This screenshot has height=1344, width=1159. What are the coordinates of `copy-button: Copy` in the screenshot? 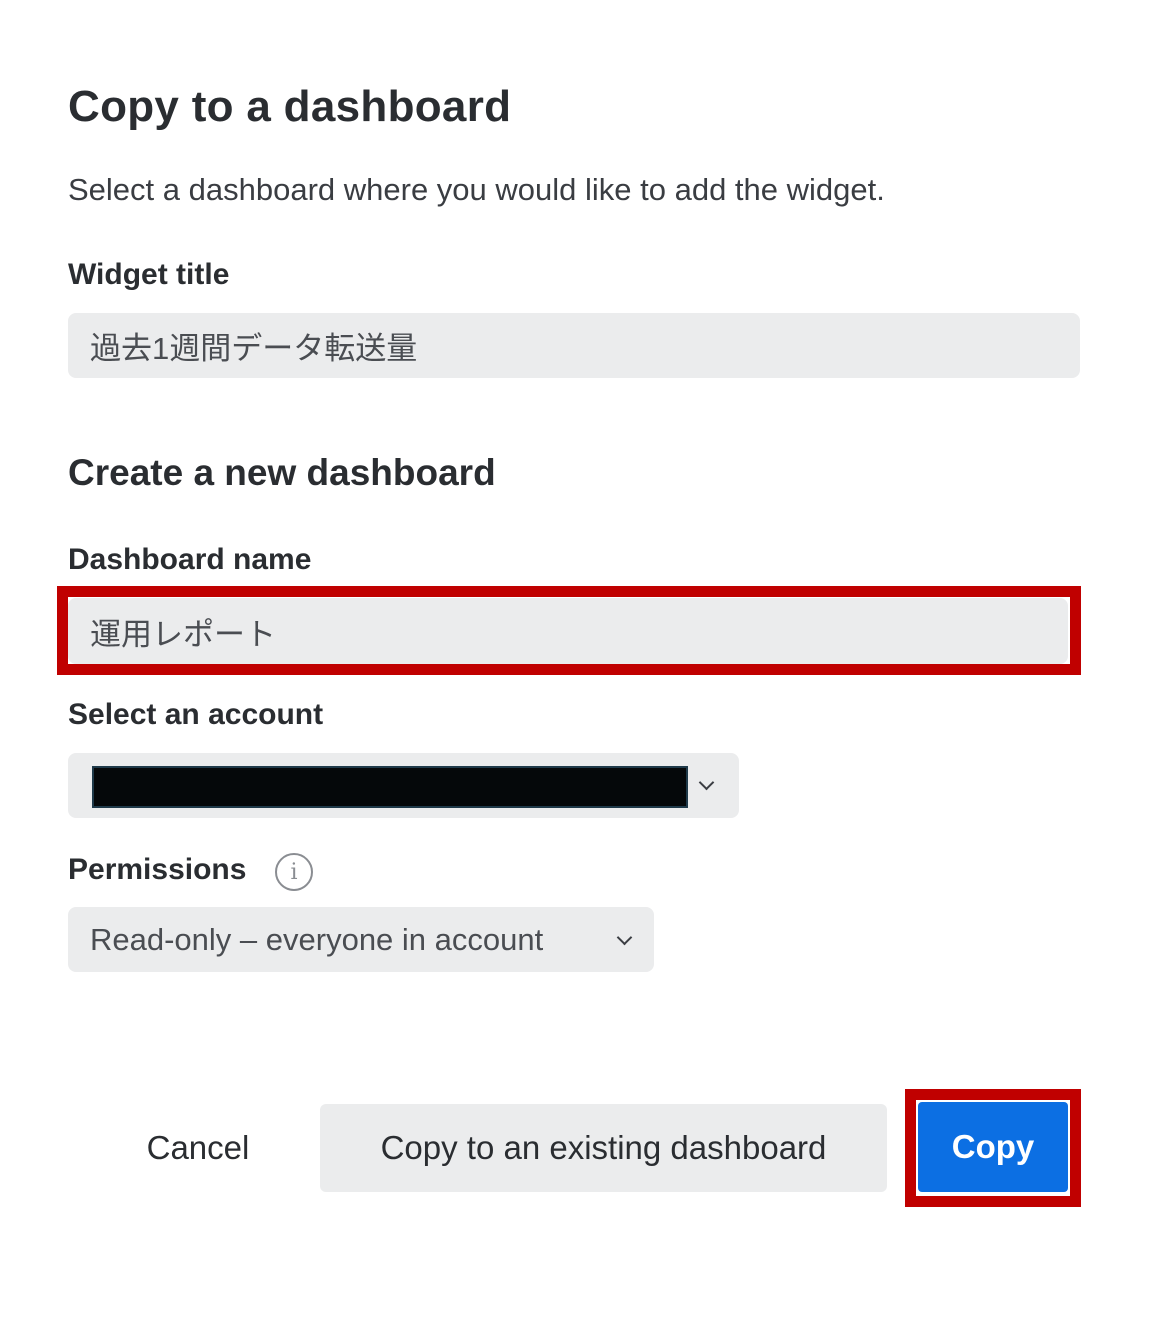 It's located at (993, 1147).